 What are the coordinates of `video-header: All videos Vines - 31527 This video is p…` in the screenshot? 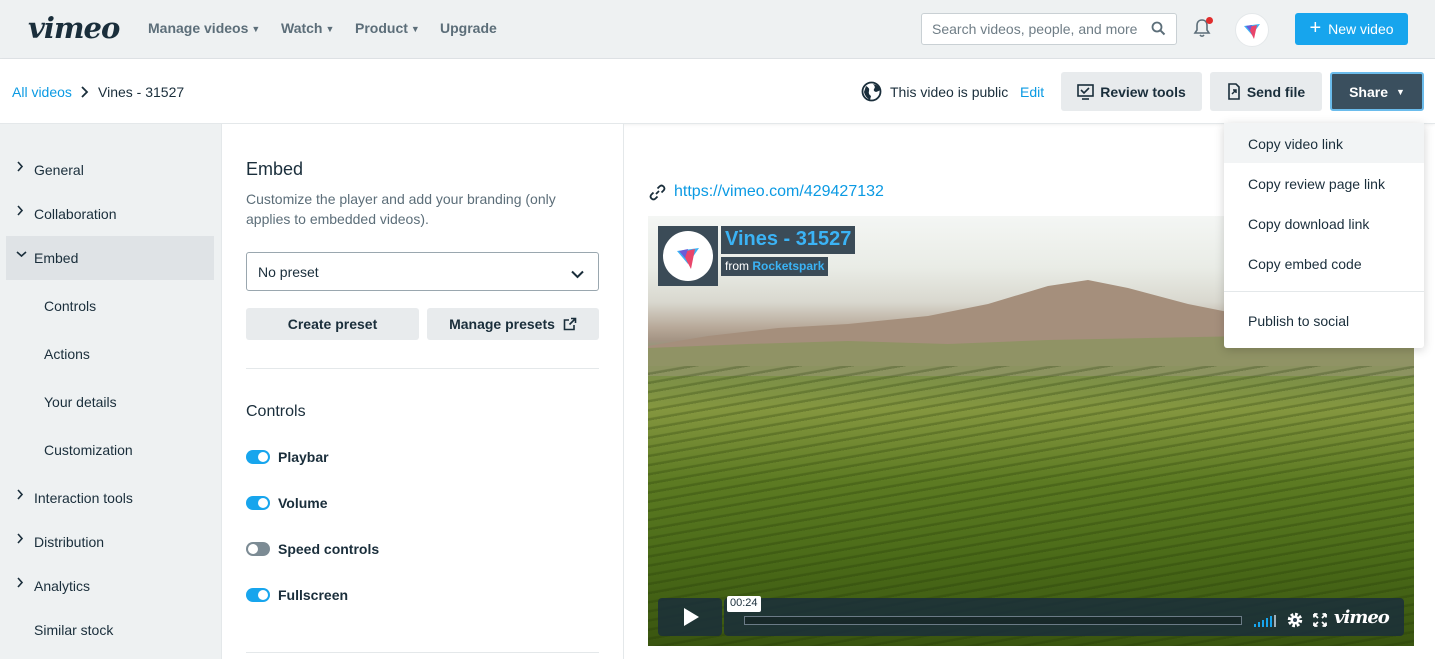 It's located at (717, 91).